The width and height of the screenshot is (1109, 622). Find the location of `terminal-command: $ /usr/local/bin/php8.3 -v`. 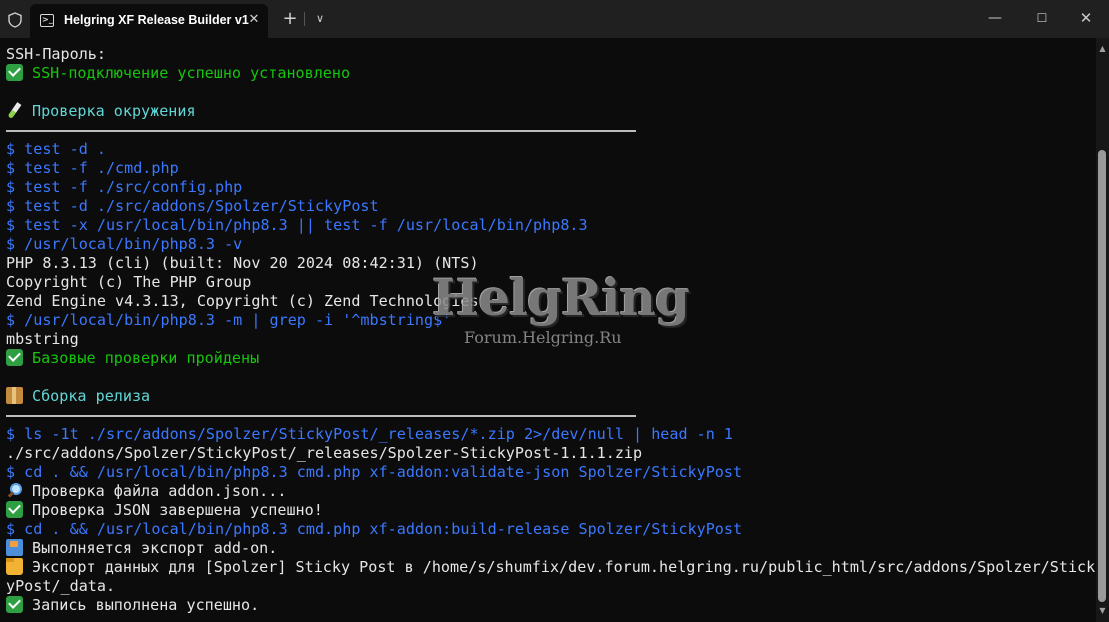

terminal-command: $ /usr/local/bin/php8.3 -v is located at coordinates (124, 244).